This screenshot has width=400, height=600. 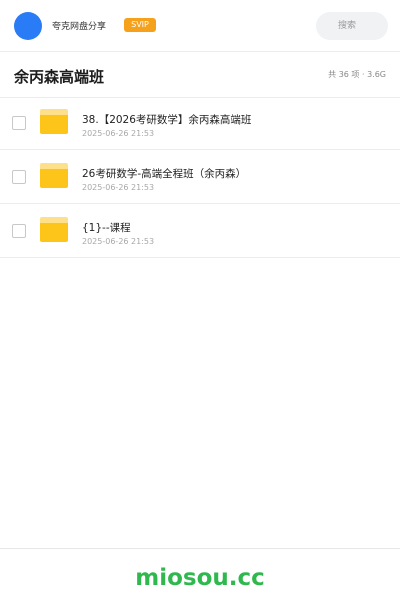 I want to click on avatar, so click(x=28, y=26).